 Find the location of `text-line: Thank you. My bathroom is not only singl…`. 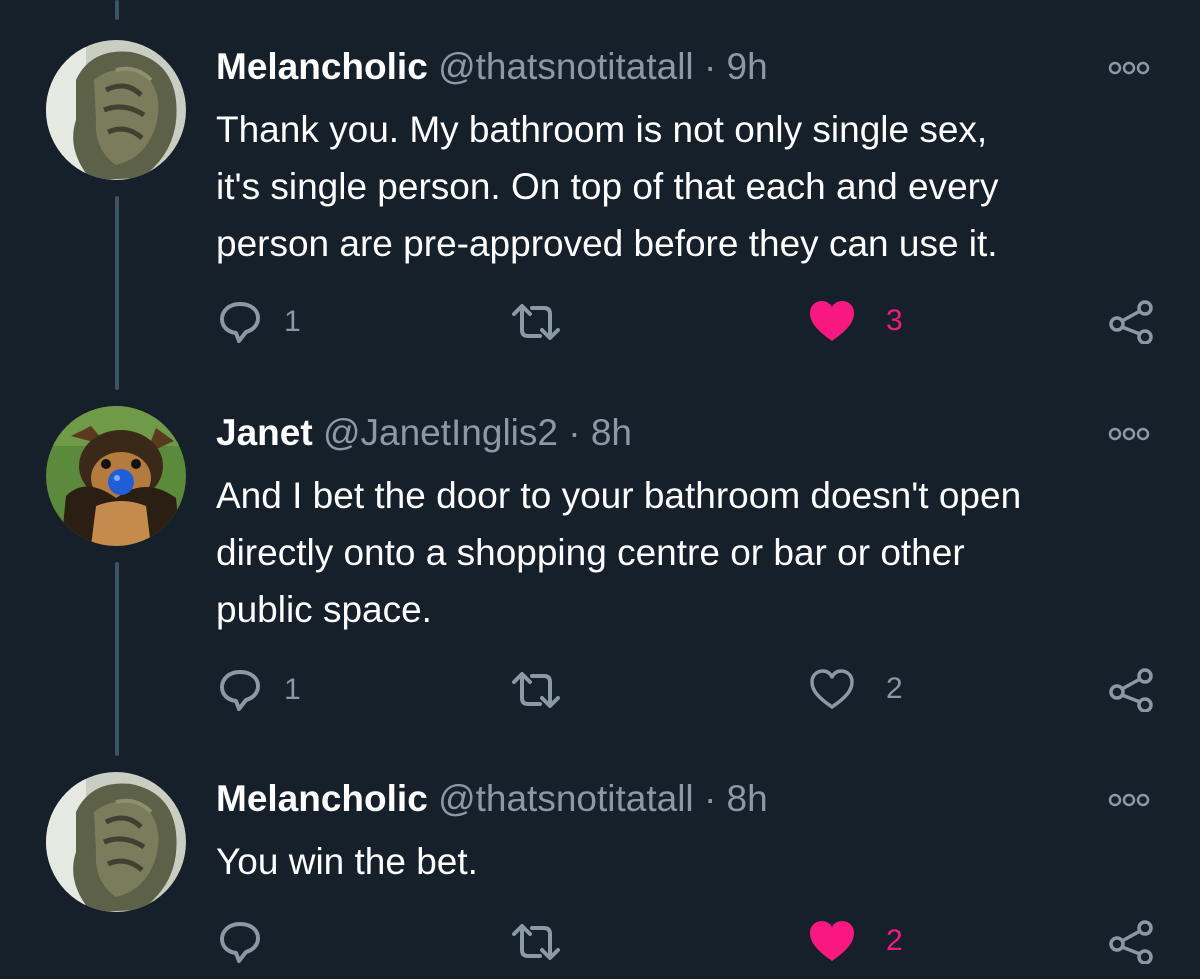

text-line: Thank you. My bathroom is not only singl… is located at coordinates (602, 129).